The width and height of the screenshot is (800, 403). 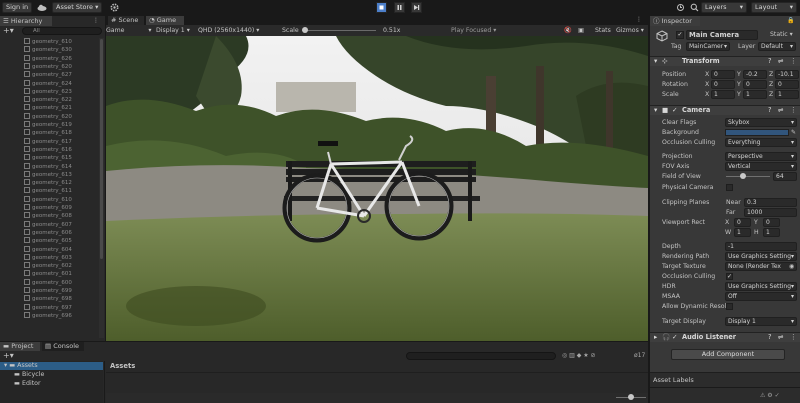 What do you see at coordinates (305, 30) in the screenshot?
I see `scale-slider-thumb` at bounding box center [305, 30].